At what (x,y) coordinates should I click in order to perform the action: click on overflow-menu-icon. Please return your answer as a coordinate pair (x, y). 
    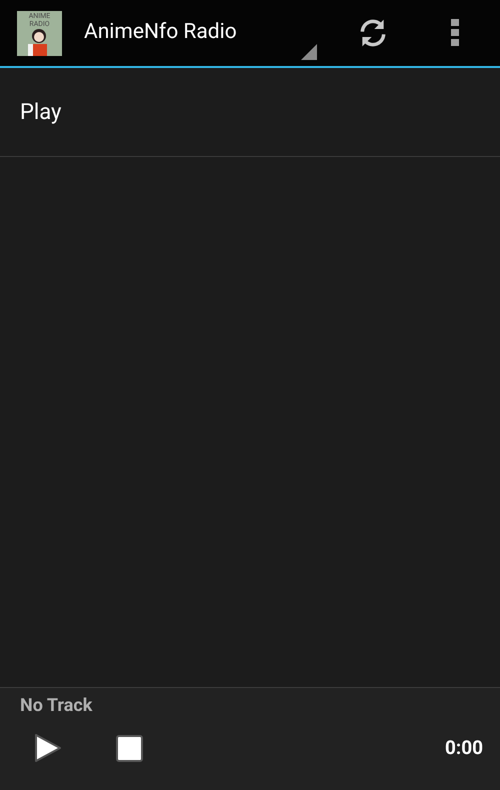
    Looking at the image, I should click on (454, 33).